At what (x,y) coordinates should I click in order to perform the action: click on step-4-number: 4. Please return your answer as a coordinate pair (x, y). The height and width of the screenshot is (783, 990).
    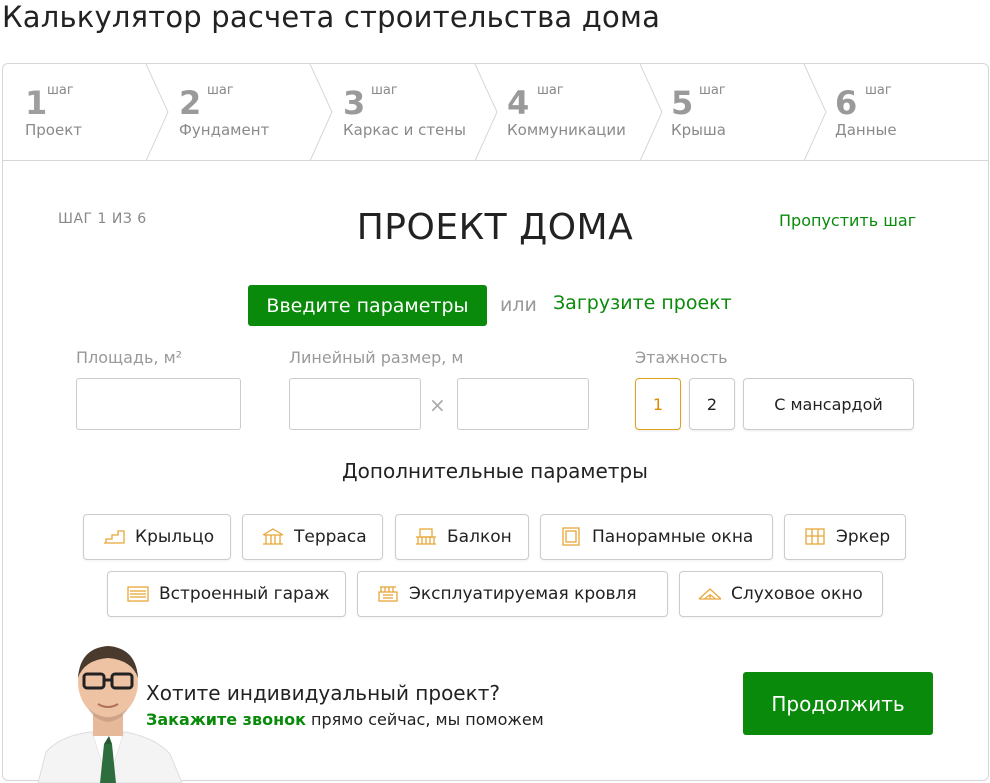
    Looking at the image, I should click on (518, 103).